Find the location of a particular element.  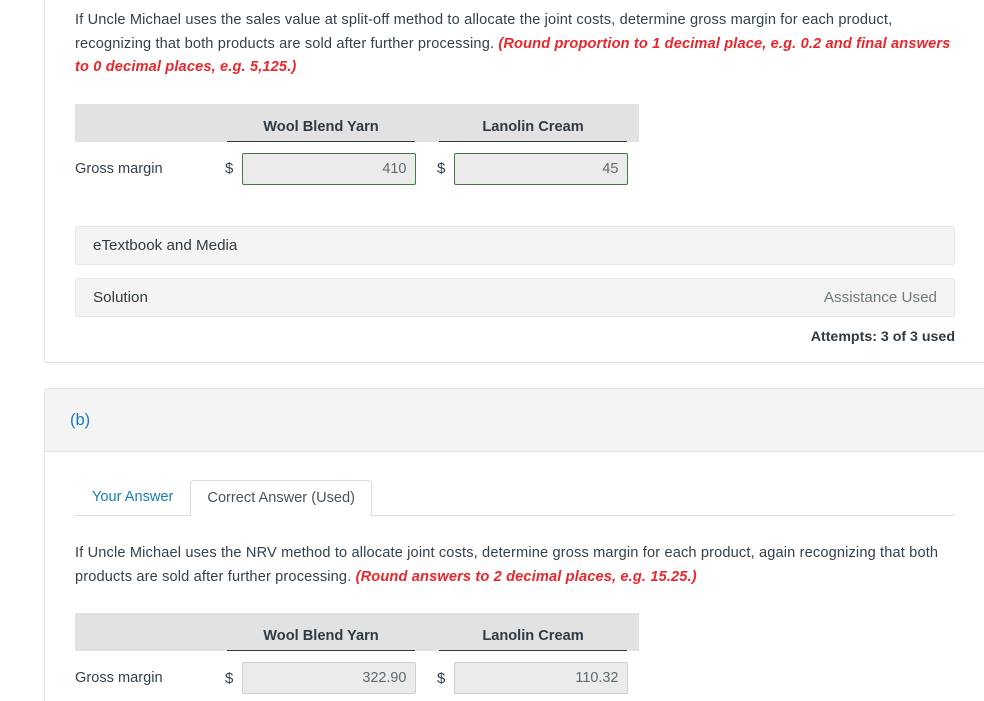

etextbook-and-media-label: eTextbook and Media is located at coordinates (165, 245).